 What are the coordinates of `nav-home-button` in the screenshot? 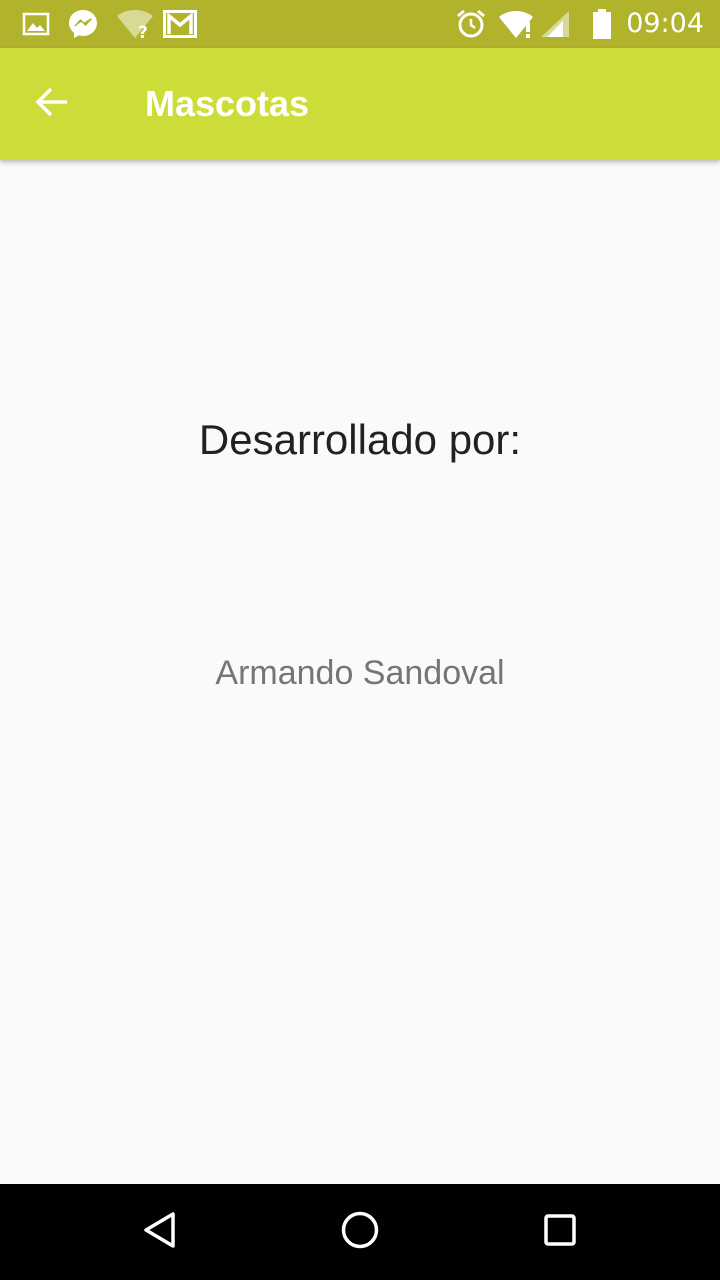 It's located at (360, 1232).